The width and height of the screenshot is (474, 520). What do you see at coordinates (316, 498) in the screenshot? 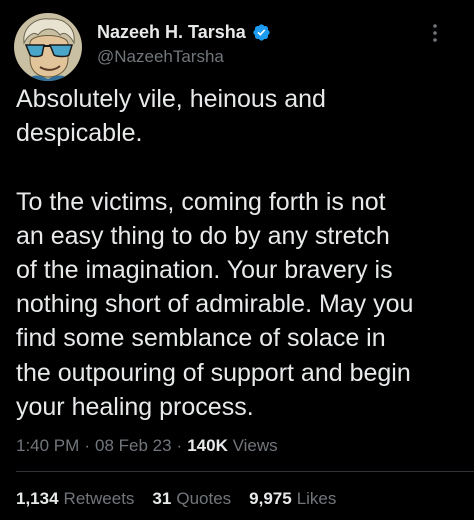
I see `likes-label: Likes` at bounding box center [316, 498].